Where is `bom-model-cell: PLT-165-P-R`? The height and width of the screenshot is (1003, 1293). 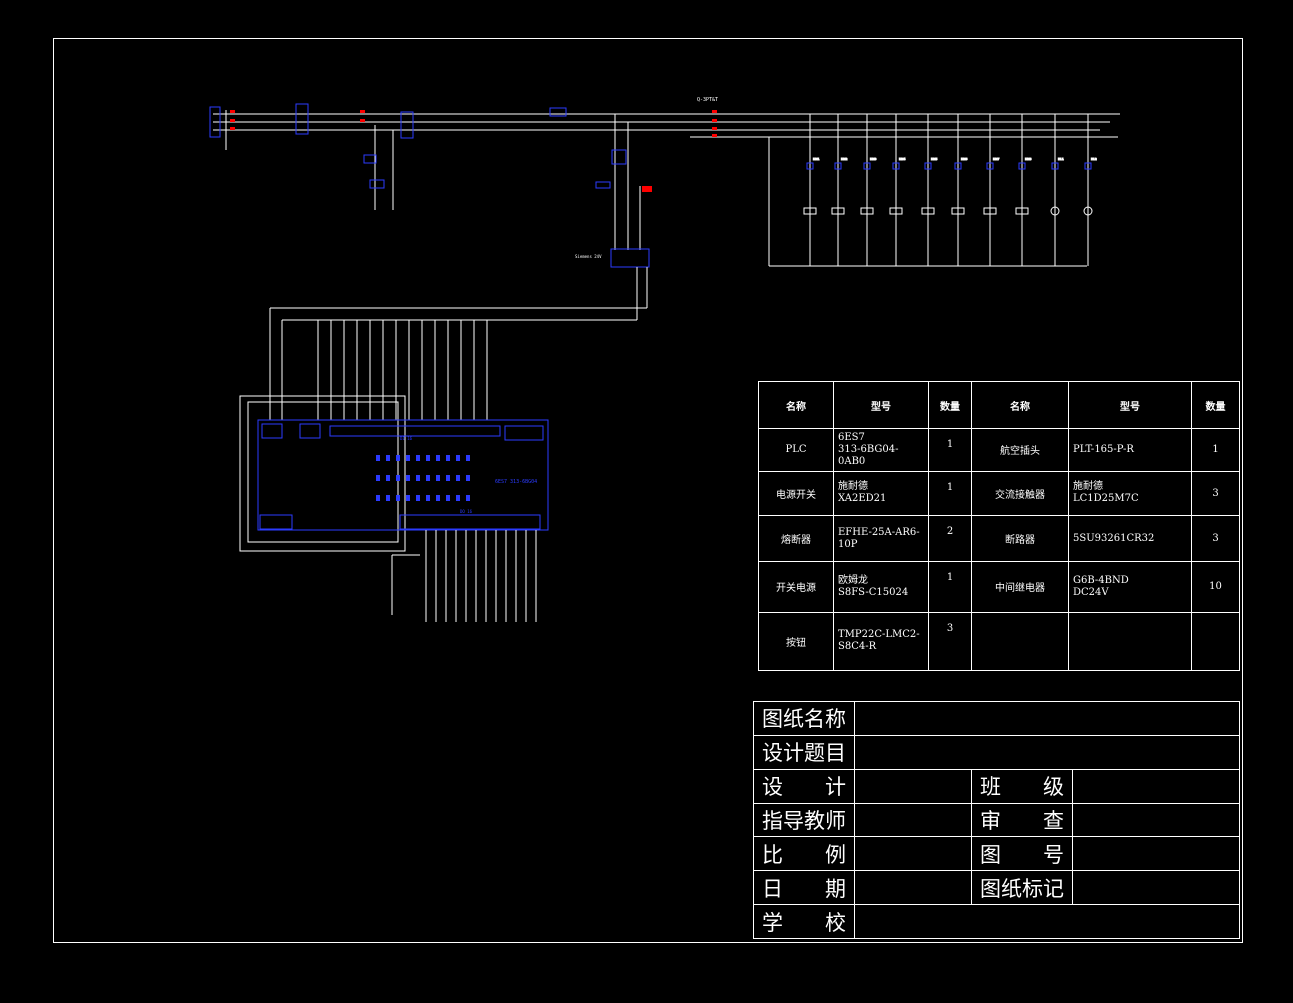
bom-model-cell: PLT-165-P-R is located at coordinates (1130, 450).